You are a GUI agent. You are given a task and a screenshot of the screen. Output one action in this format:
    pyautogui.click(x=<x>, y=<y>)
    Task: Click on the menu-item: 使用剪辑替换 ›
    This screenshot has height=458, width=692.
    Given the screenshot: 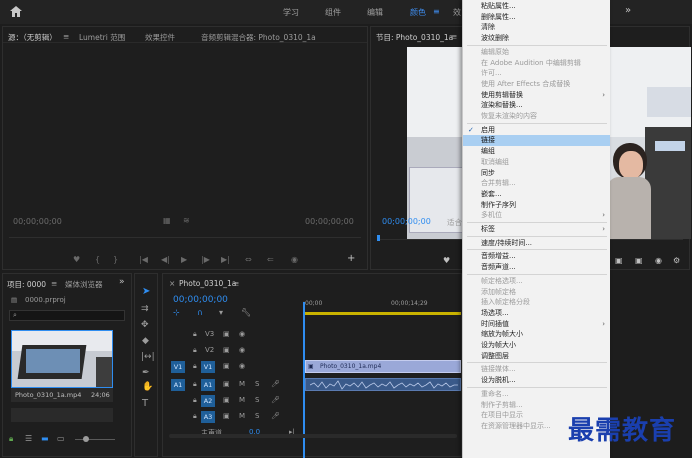 What is the action you would take?
    pyautogui.click(x=536, y=95)
    